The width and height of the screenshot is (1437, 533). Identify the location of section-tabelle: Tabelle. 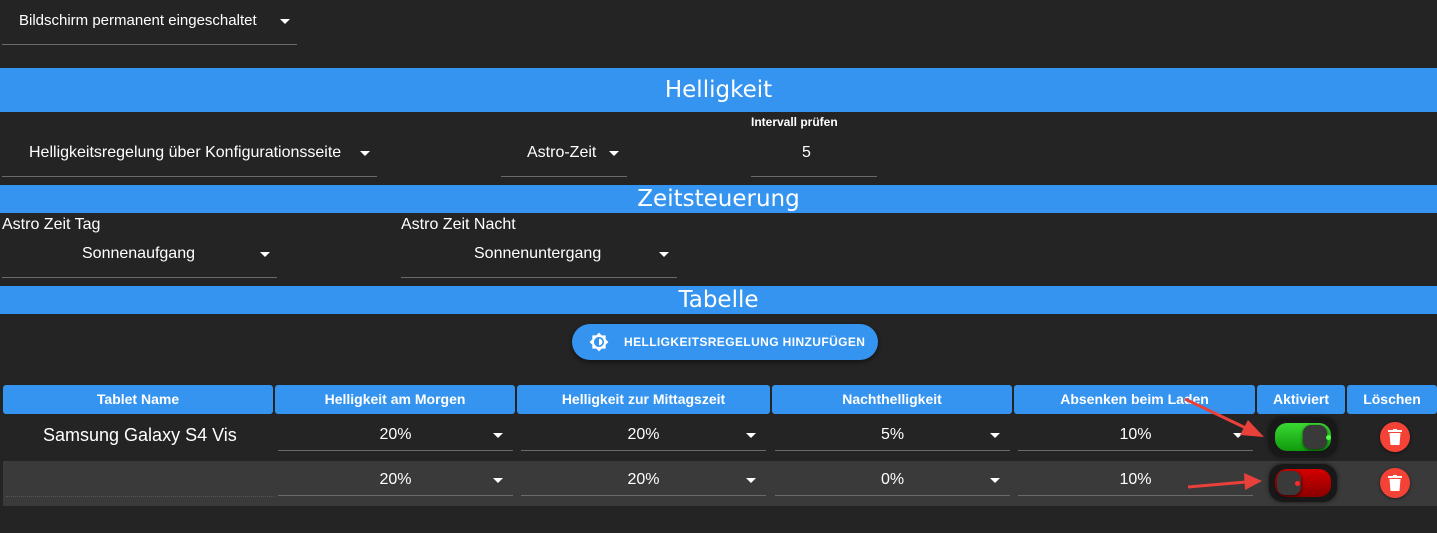
(718, 300).